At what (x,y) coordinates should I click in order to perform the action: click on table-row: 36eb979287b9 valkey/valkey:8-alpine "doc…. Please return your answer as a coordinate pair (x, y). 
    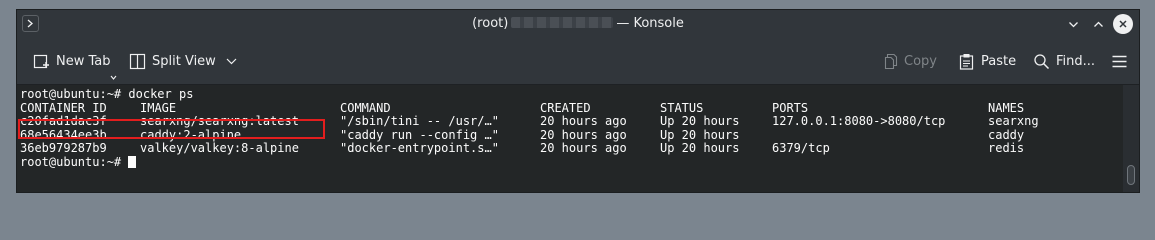
    Looking at the image, I should click on (572, 148).